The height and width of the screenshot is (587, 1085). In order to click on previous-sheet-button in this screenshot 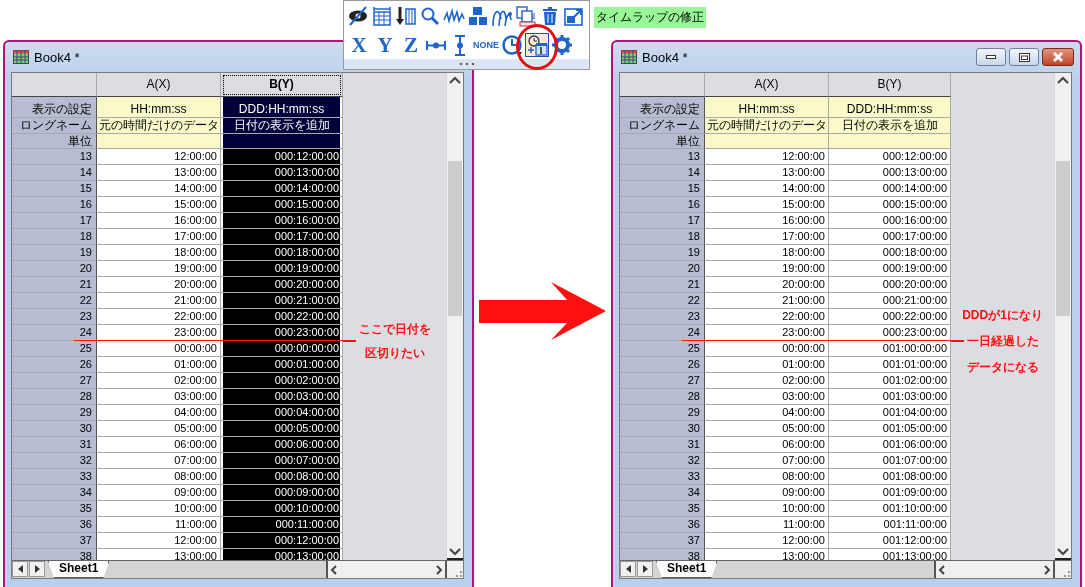, I will do `click(20, 569)`.